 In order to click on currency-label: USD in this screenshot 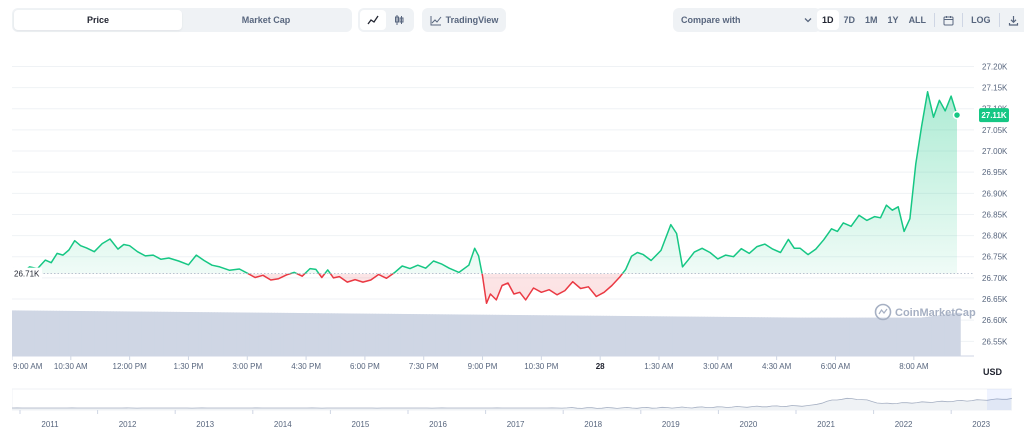, I will do `click(993, 372)`.